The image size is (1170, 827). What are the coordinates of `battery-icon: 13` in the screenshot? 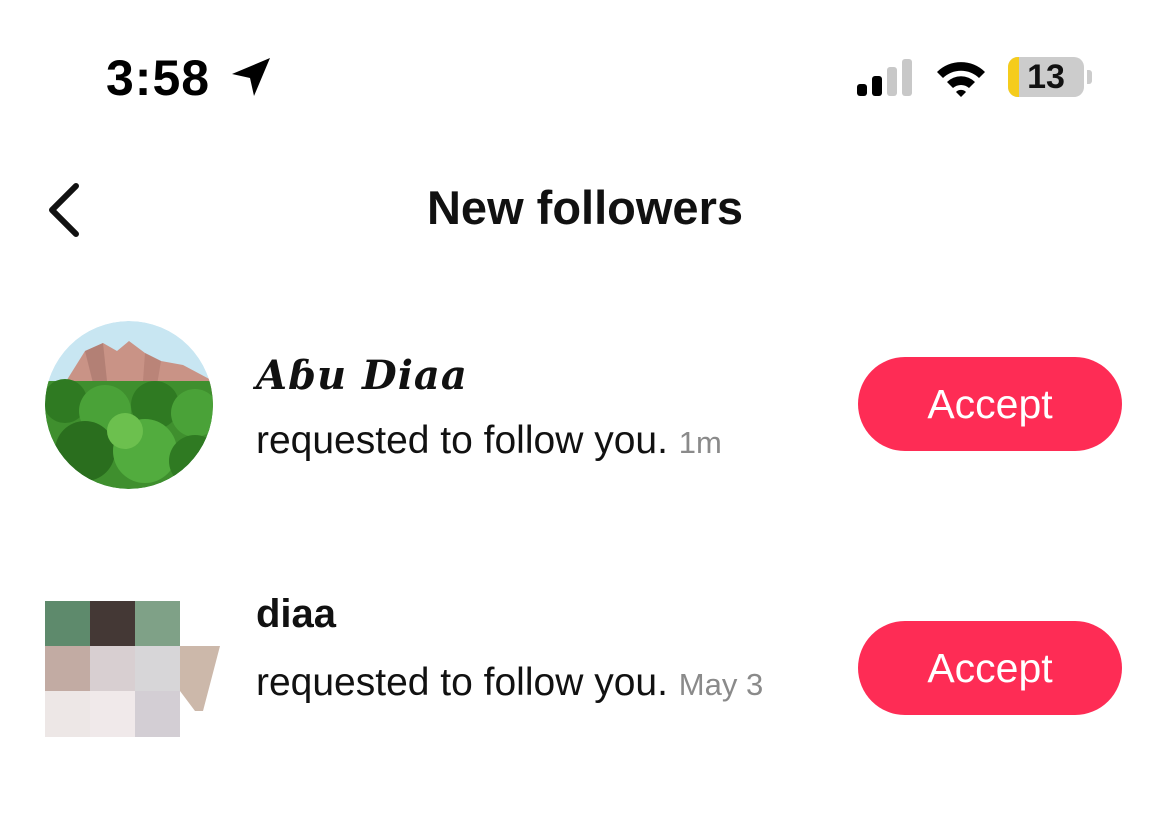 It's located at (1046, 77).